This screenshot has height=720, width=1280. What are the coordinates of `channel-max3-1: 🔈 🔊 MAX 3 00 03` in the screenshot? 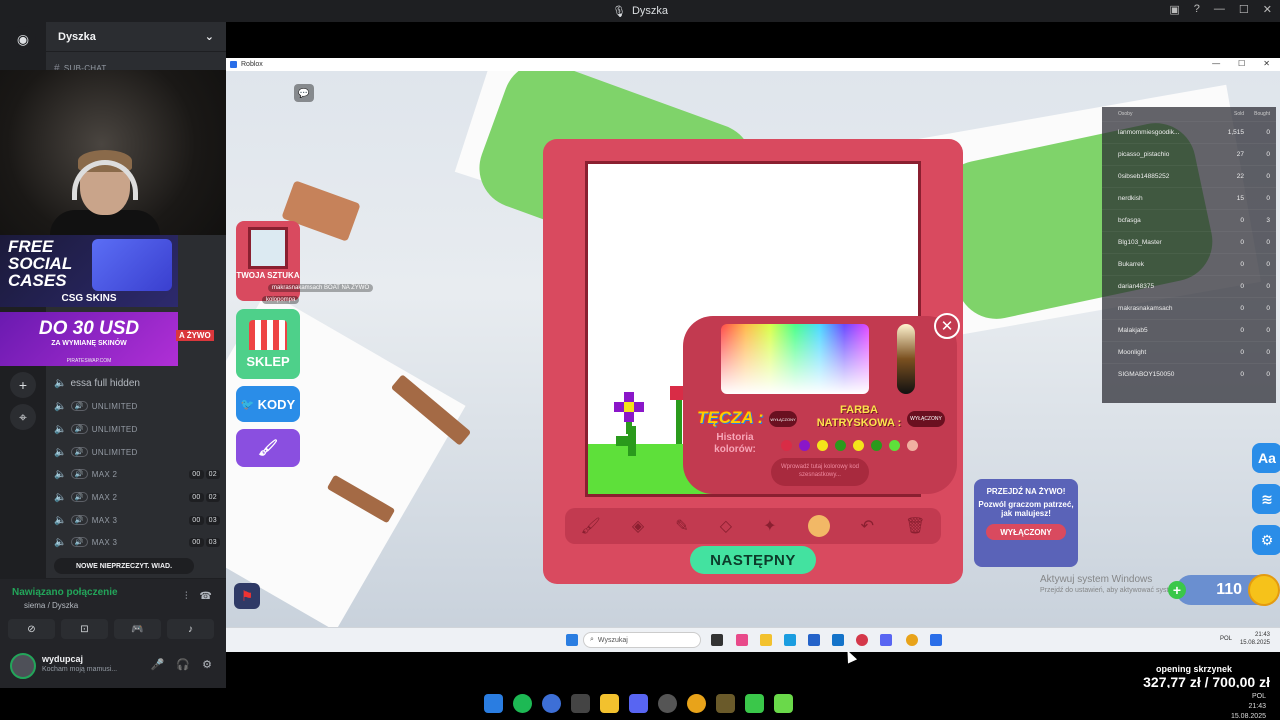 It's located at (137, 520).